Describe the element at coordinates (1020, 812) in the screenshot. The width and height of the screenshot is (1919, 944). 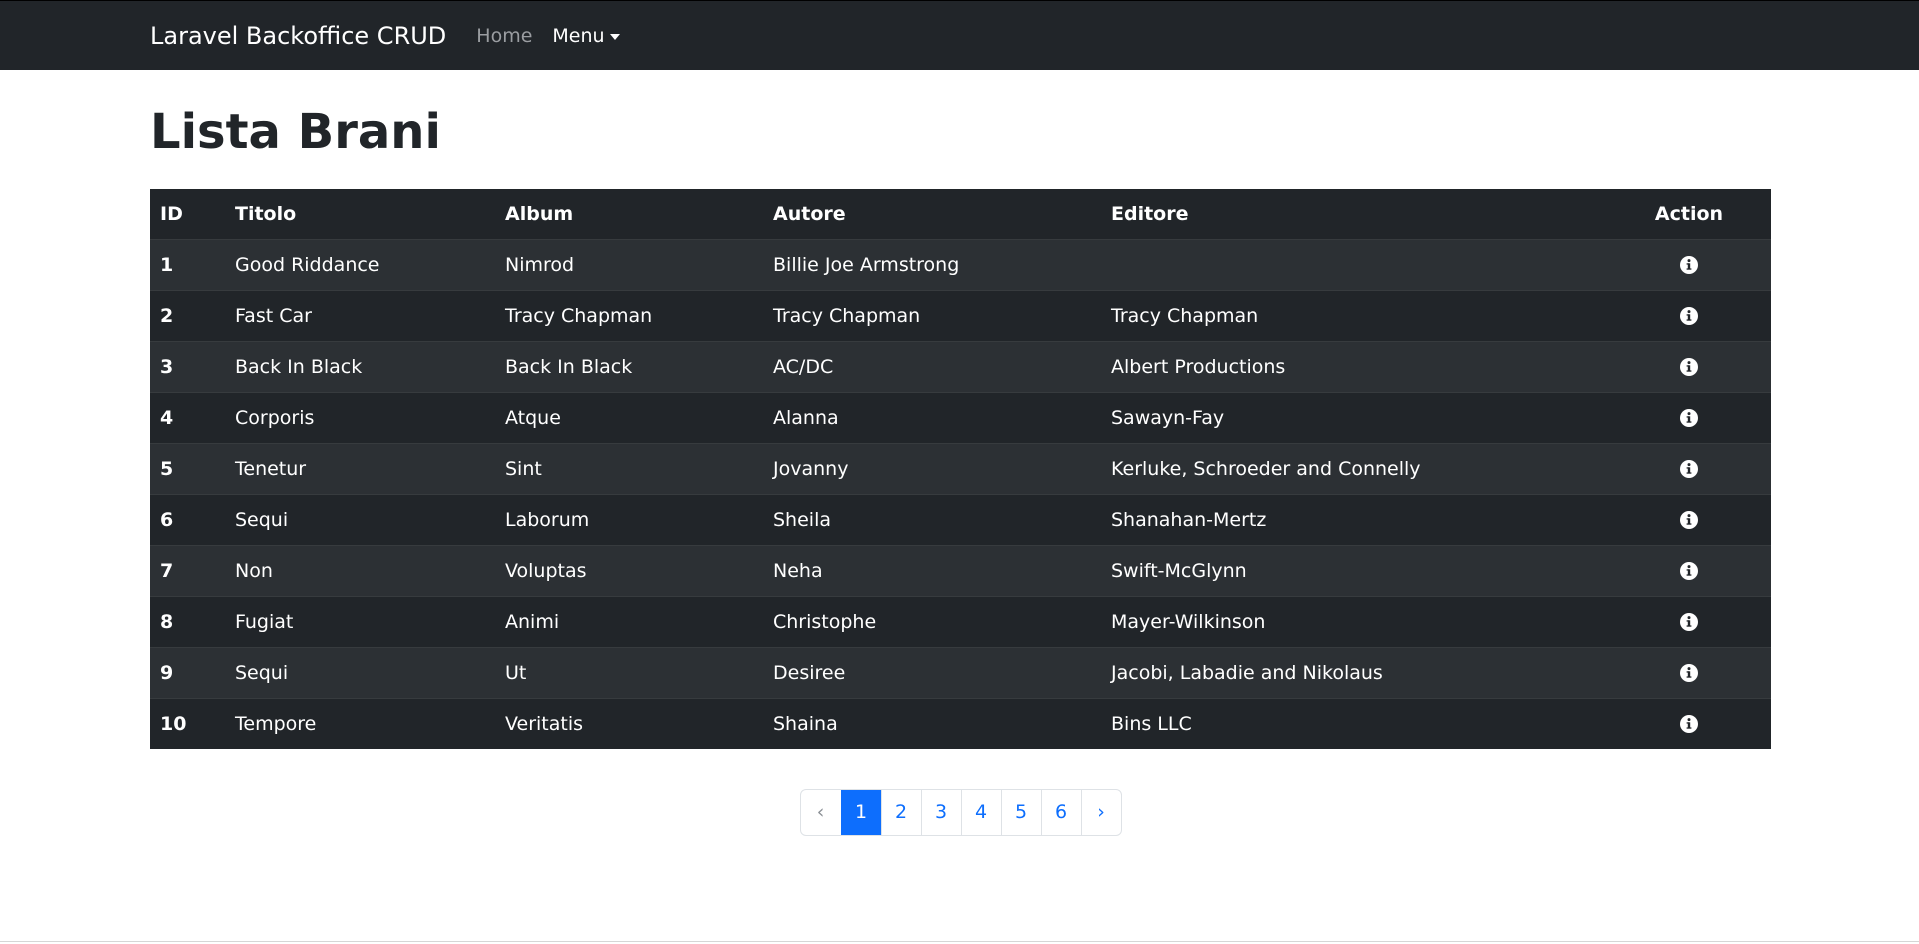
I see `pagination-page-5: 5` at that location.